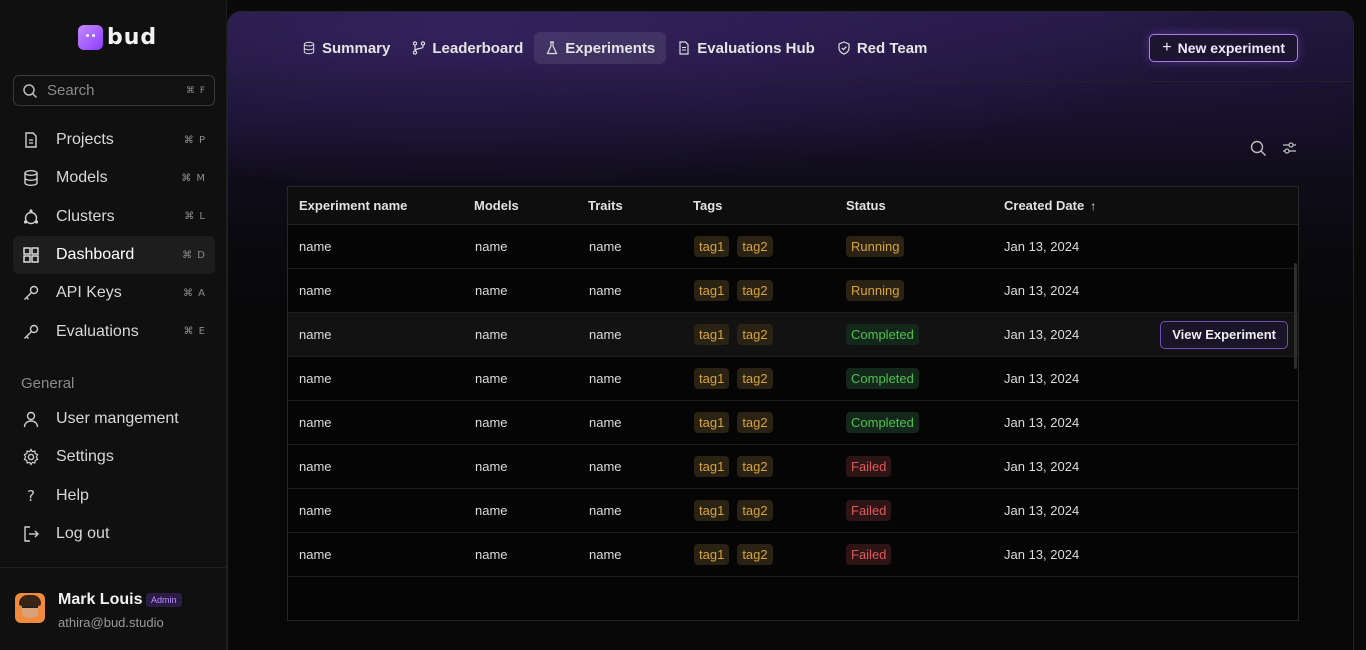 This screenshot has width=1366, height=650. Describe the element at coordinates (356, 48) in the screenshot. I see `tab-label: Summary` at that location.